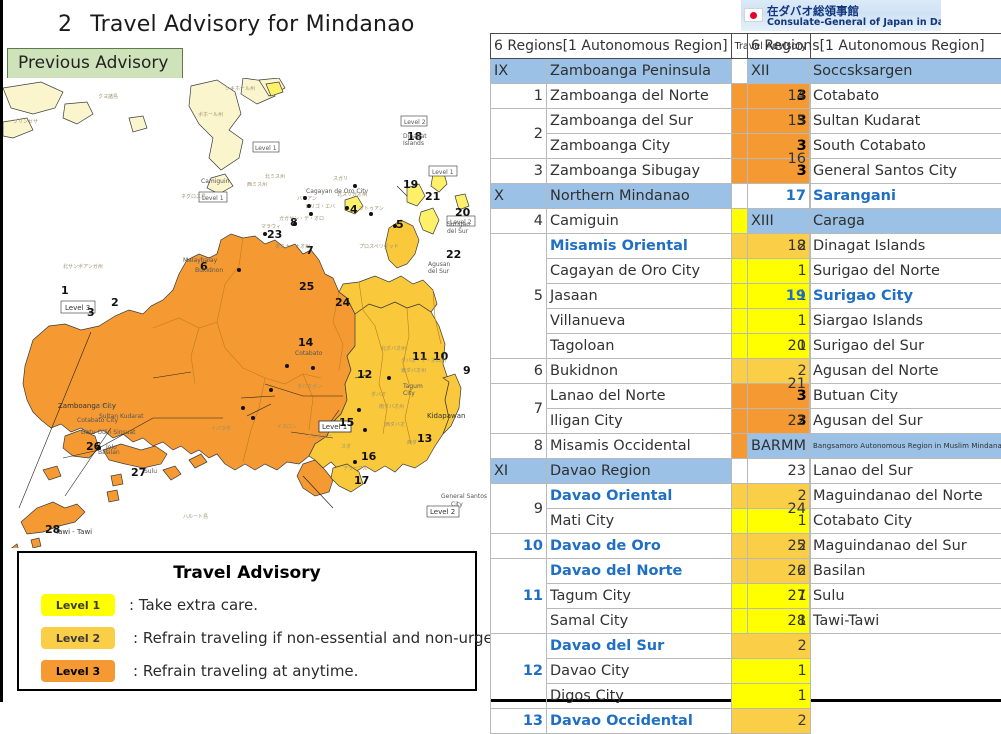 The width and height of the screenshot is (1001, 734). What do you see at coordinates (770, 696) in the screenshot?
I see `row-level: 1` at bounding box center [770, 696].